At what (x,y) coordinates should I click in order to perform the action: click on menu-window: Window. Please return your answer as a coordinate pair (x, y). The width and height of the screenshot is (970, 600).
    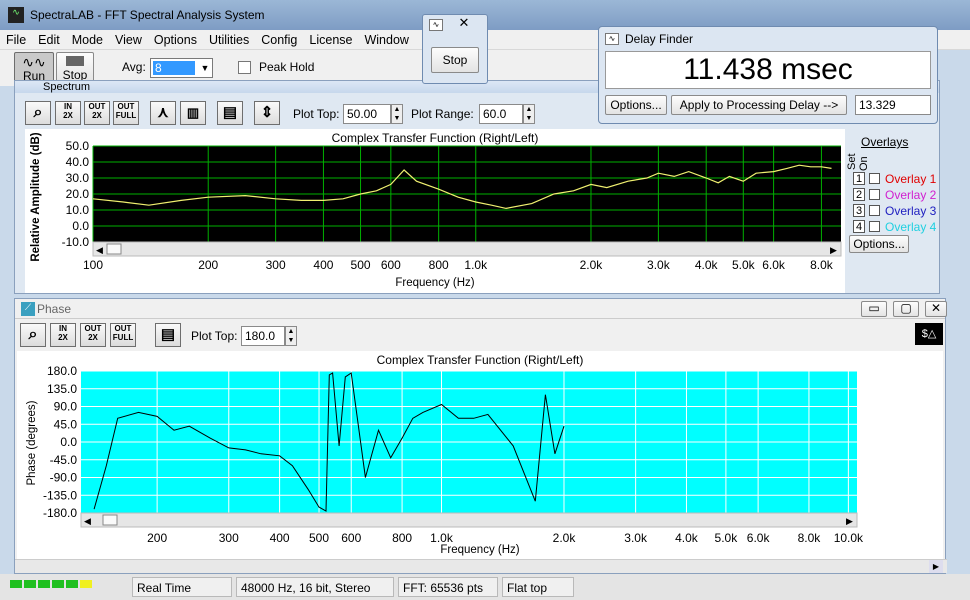
    Looking at the image, I should click on (386, 38).